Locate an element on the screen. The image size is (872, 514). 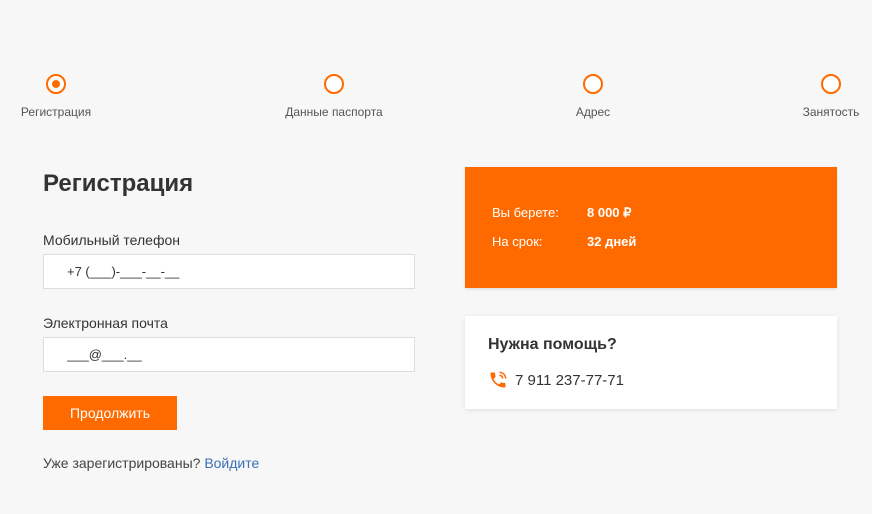
loan-term-row: На срок: 32 дней is located at coordinates (564, 241).